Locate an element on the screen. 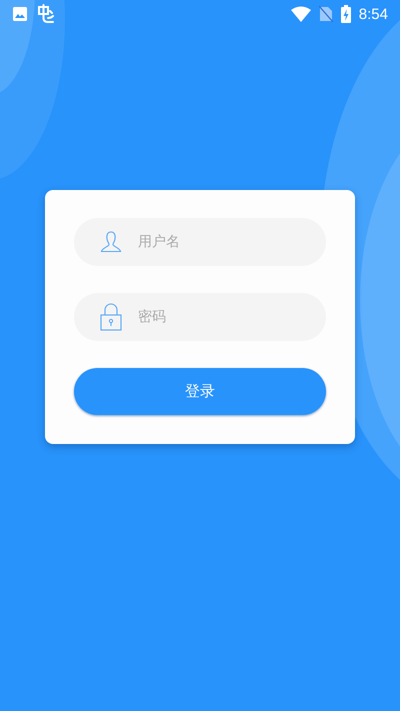 The width and height of the screenshot is (400, 711). password-input: 密码 is located at coordinates (223, 317).